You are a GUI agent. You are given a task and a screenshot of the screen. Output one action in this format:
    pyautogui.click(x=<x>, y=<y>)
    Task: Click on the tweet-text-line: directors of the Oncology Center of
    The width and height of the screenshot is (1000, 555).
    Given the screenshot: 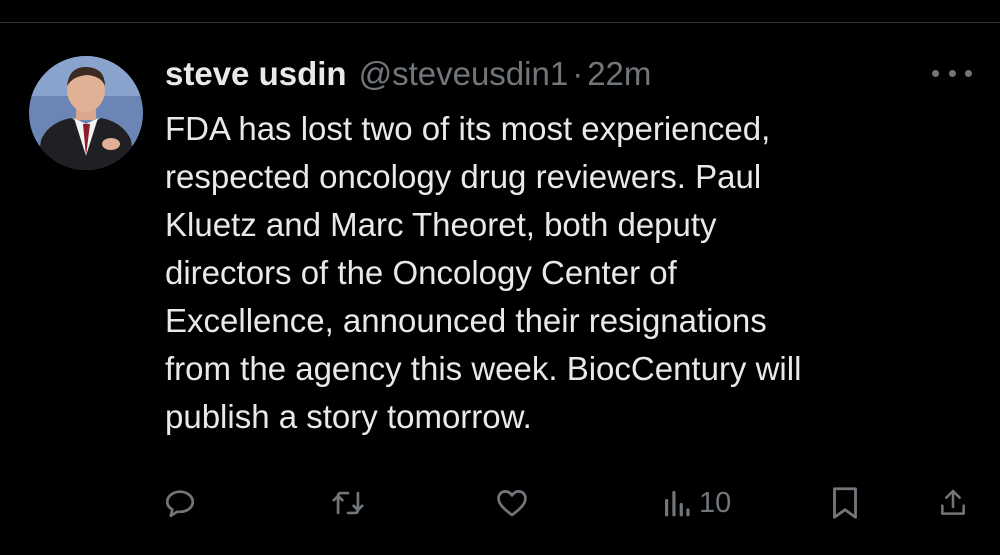 What is the action you would take?
    pyautogui.click(x=421, y=272)
    